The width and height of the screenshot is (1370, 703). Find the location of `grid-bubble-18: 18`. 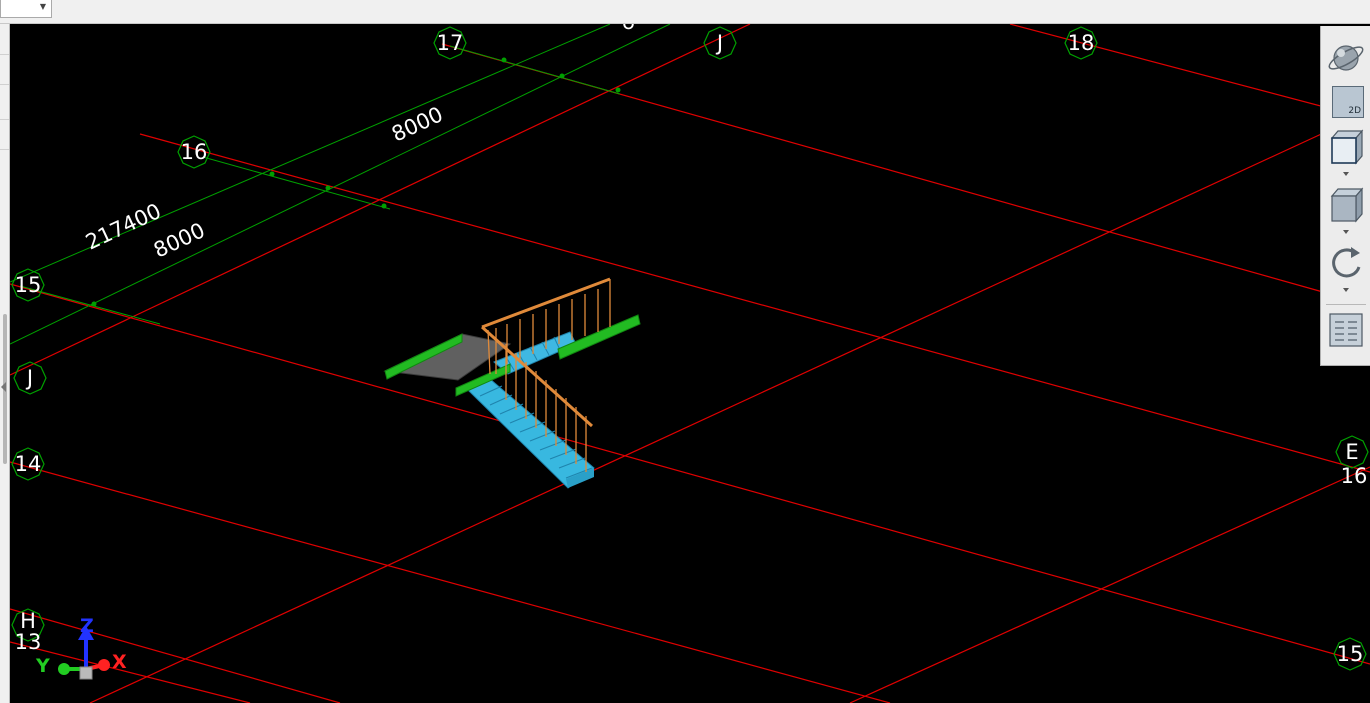

grid-bubble-18: 18 is located at coordinates (1081, 43).